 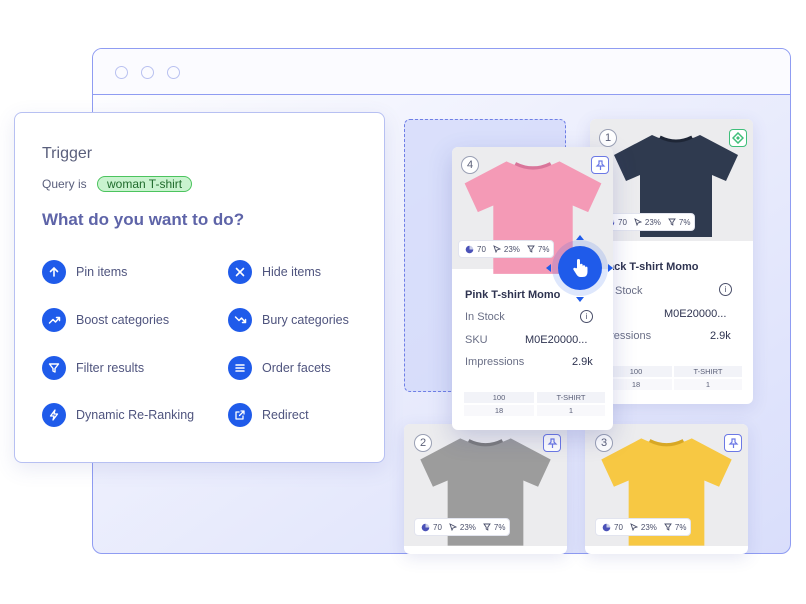 What do you see at coordinates (64, 184) in the screenshot?
I see `query-label: Query is` at bounding box center [64, 184].